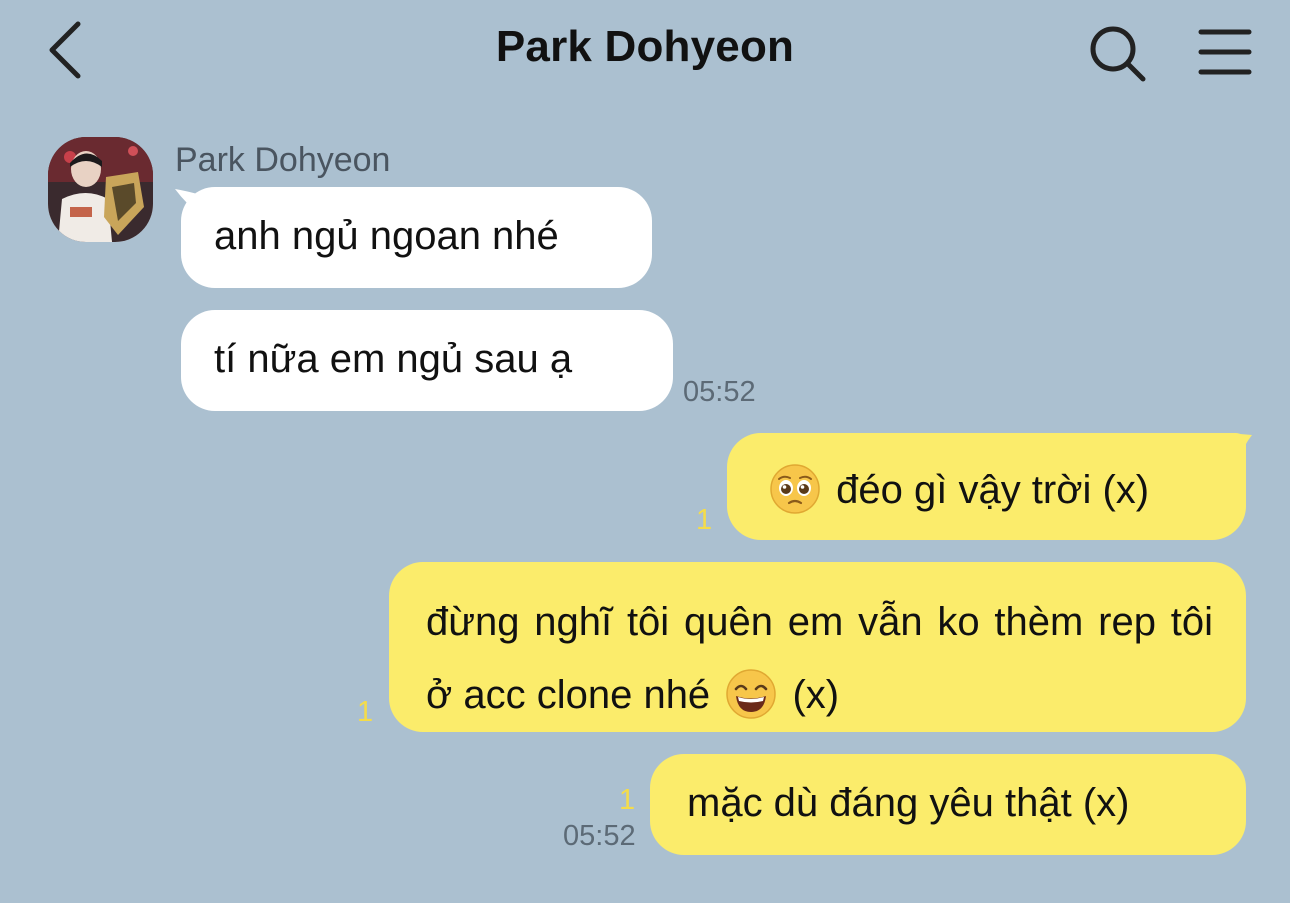  What do you see at coordinates (993, 490) in the screenshot?
I see `message-text: đéo gì vậy trời (x)` at bounding box center [993, 490].